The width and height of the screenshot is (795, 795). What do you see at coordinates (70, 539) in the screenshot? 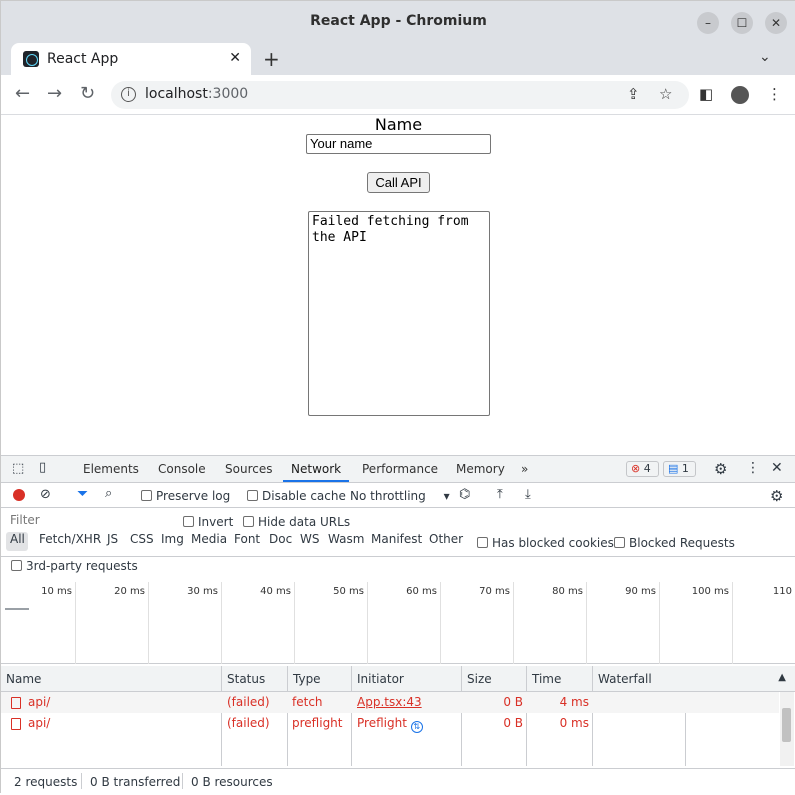
I see `filter-fetch-xhr: Fetch/XHR` at bounding box center [70, 539].